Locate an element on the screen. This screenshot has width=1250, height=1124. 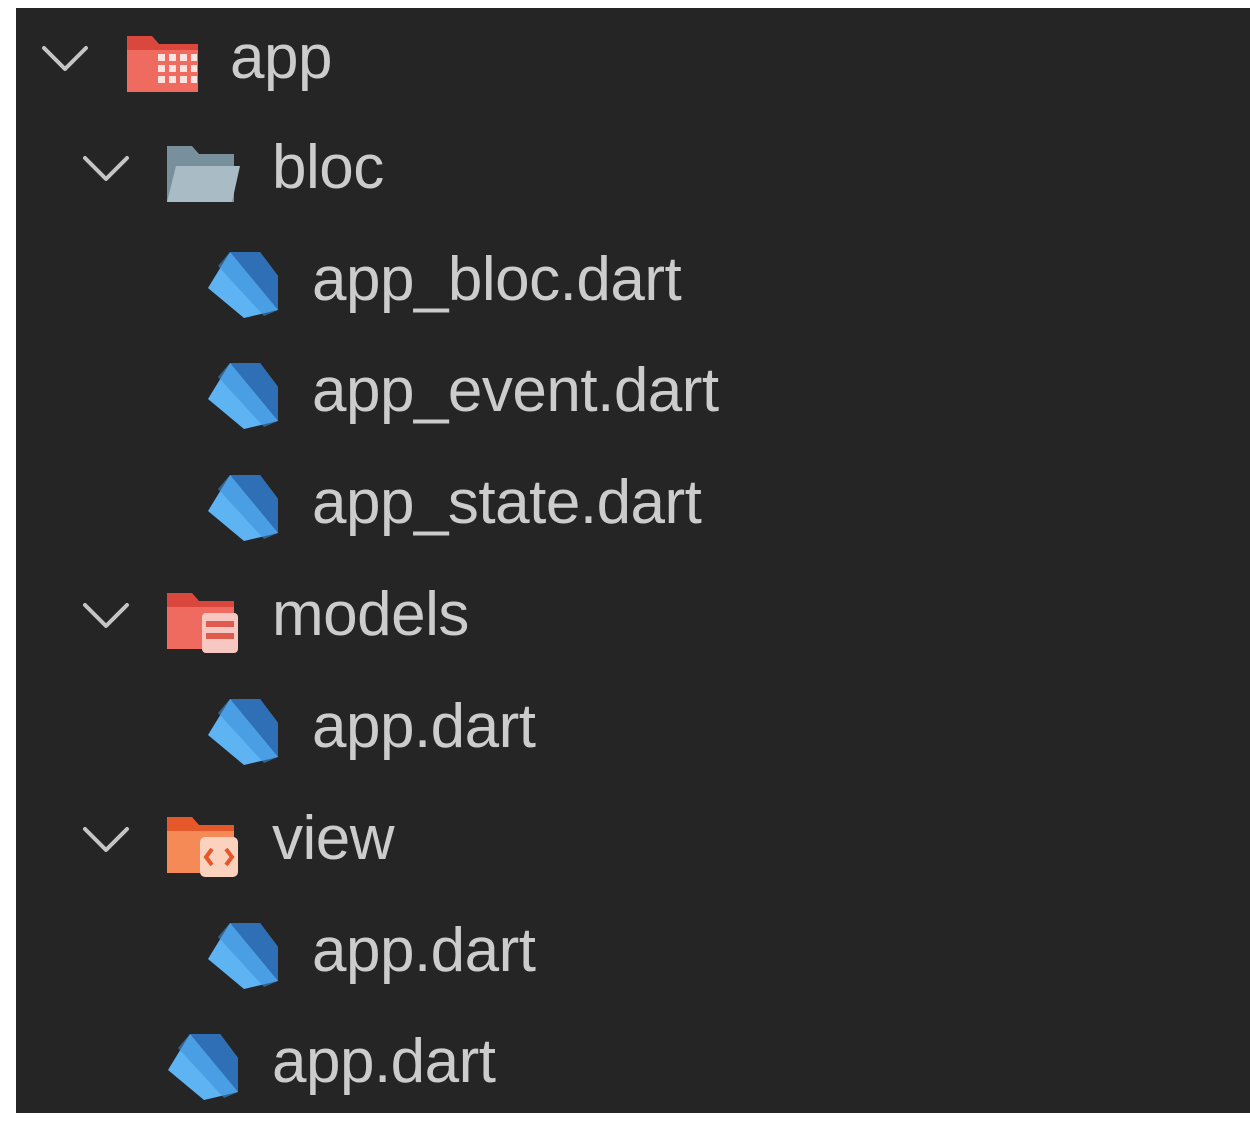
tree-item-label: app_bloc.dart is located at coordinates (497, 279).